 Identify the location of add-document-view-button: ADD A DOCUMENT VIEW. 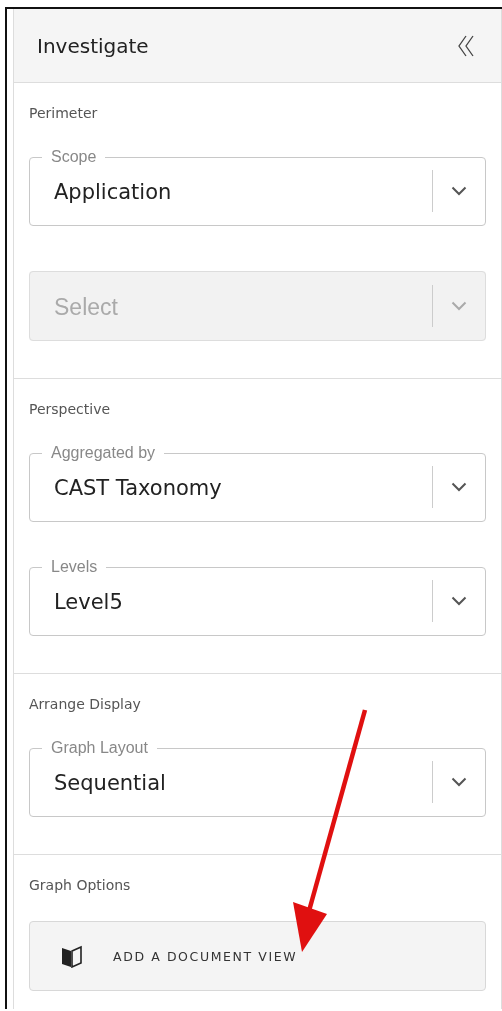
(257, 956).